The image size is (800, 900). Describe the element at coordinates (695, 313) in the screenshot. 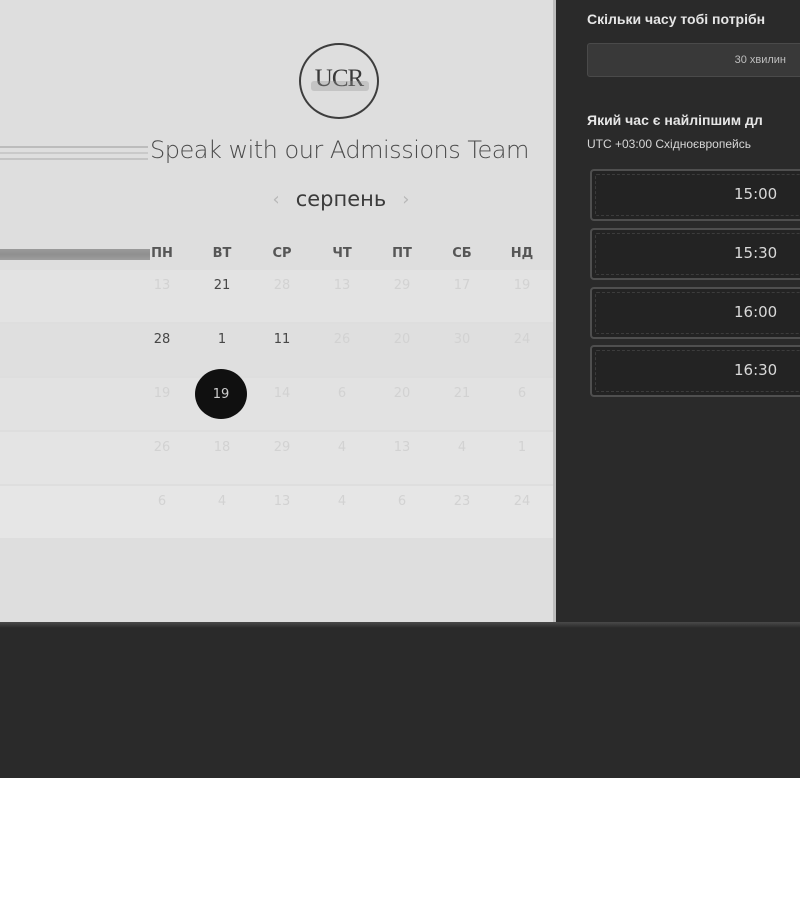

I see `time-slot-button: 16:00` at that location.